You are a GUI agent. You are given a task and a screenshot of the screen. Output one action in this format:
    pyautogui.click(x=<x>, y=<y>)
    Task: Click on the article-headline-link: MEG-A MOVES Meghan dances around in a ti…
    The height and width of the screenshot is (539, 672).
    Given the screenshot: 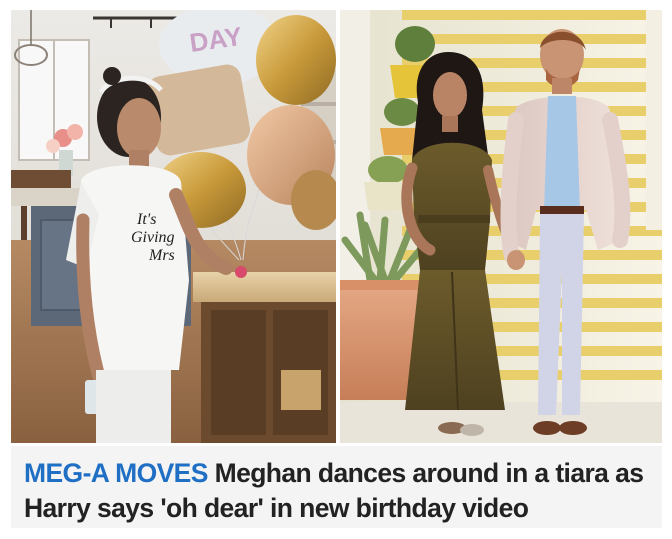 What is the action you would take?
    pyautogui.click(x=339, y=491)
    